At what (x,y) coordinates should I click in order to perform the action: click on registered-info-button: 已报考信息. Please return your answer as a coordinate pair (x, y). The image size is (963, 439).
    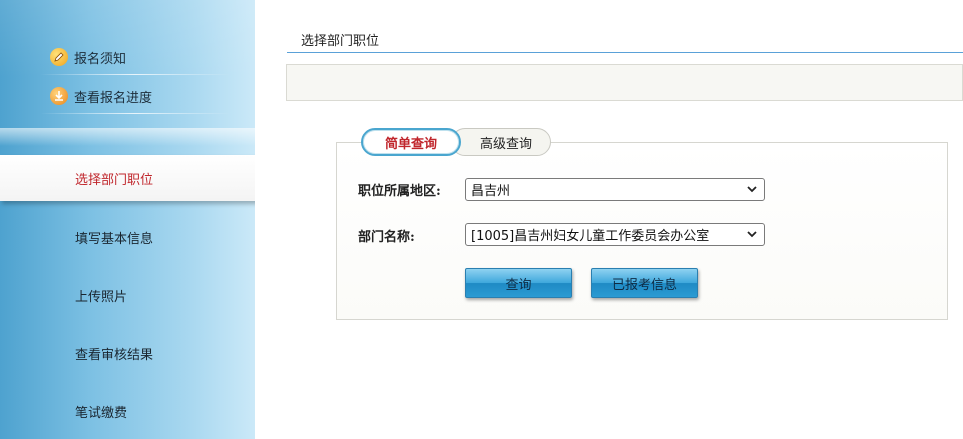
    Looking at the image, I should click on (644, 283).